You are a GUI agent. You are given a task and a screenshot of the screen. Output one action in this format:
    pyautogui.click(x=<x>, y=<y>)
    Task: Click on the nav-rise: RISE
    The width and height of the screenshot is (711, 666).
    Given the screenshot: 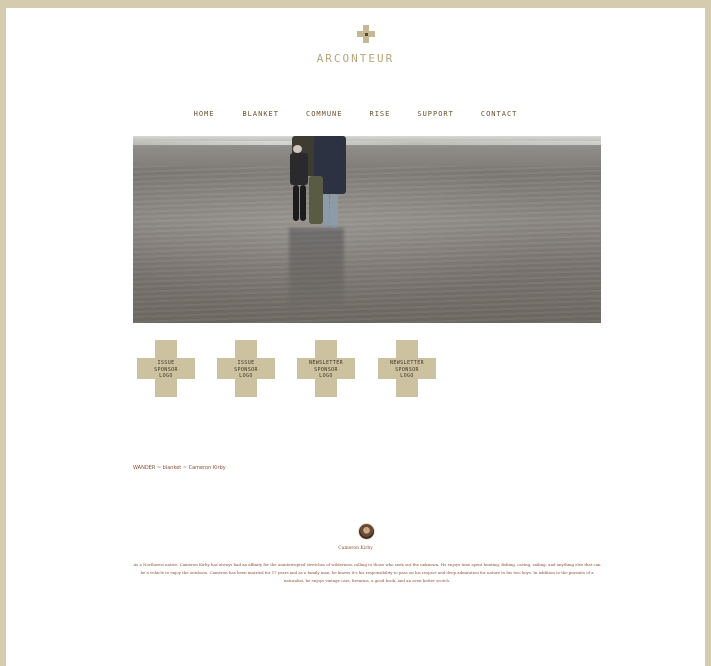 What is the action you would take?
    pyautogui.click(x=380, y=114)
    